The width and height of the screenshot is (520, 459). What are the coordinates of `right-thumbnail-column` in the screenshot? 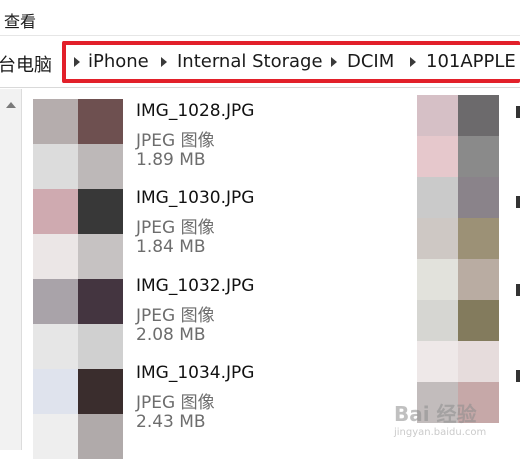 It's located at (458, 259).